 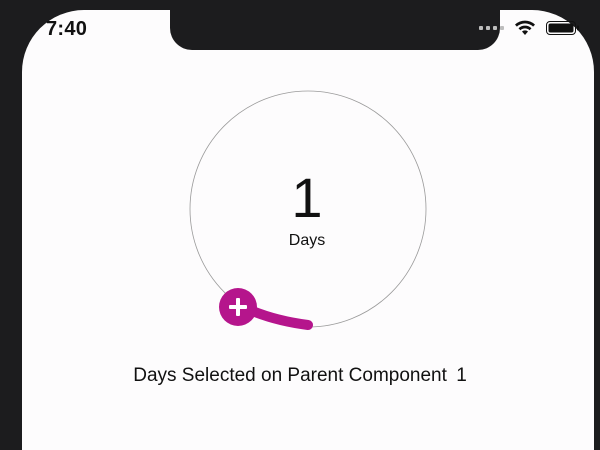 I want to click on summary-value: 1, so click(x=461, y=375).